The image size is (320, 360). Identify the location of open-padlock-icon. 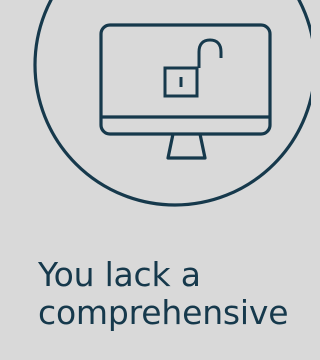
(193, 68).